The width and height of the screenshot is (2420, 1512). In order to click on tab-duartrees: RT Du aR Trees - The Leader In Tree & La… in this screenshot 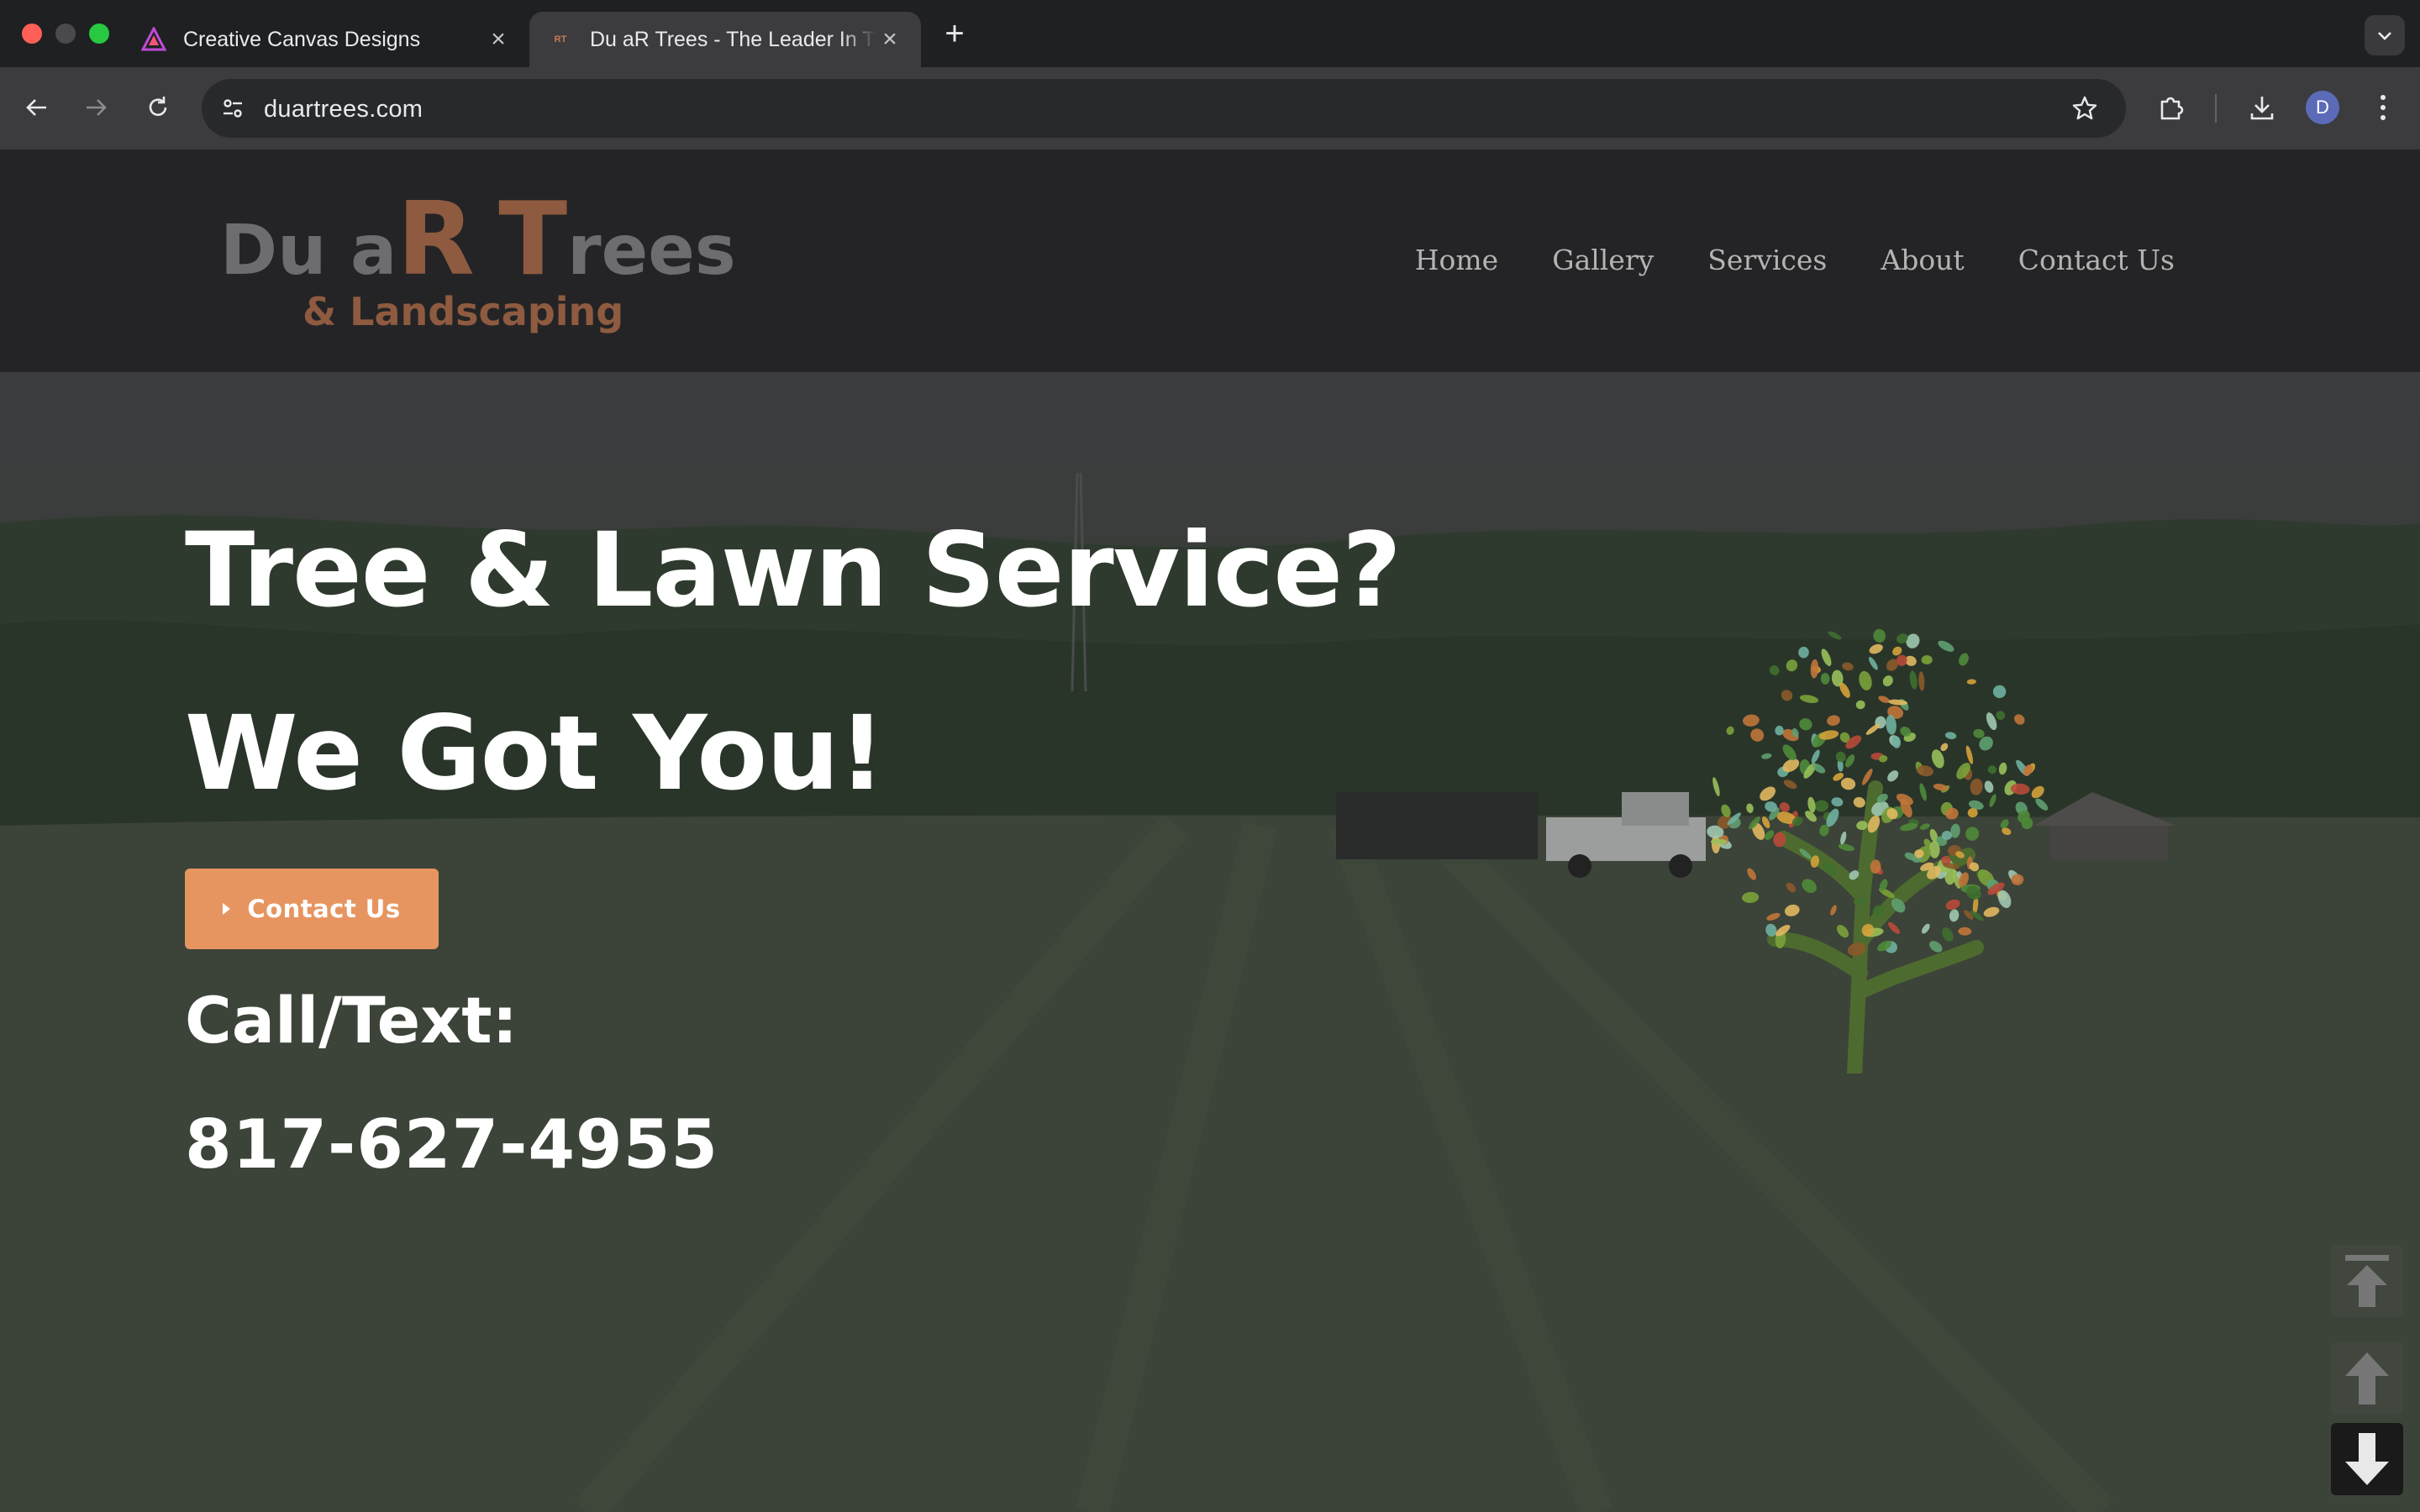, I will do `click(725, 39)`.